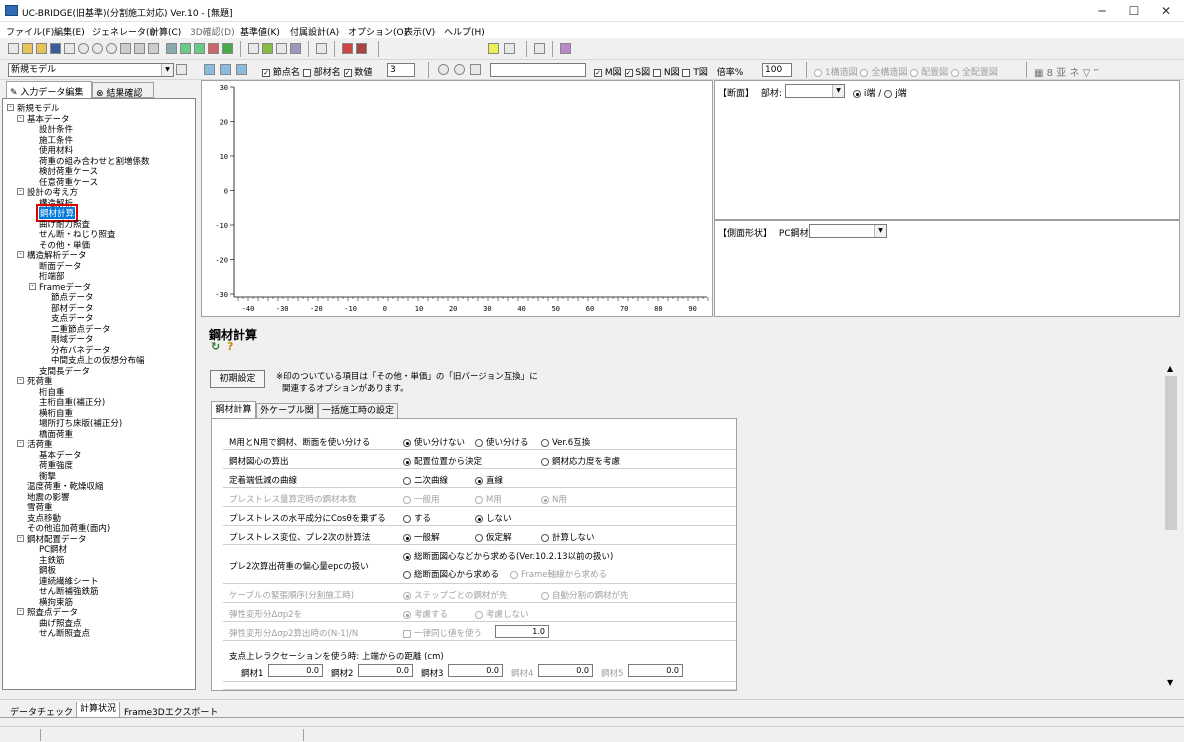 This screenshot has height=742, width=1184. I want to click on minimize-button: ─, so click(1102, 11).